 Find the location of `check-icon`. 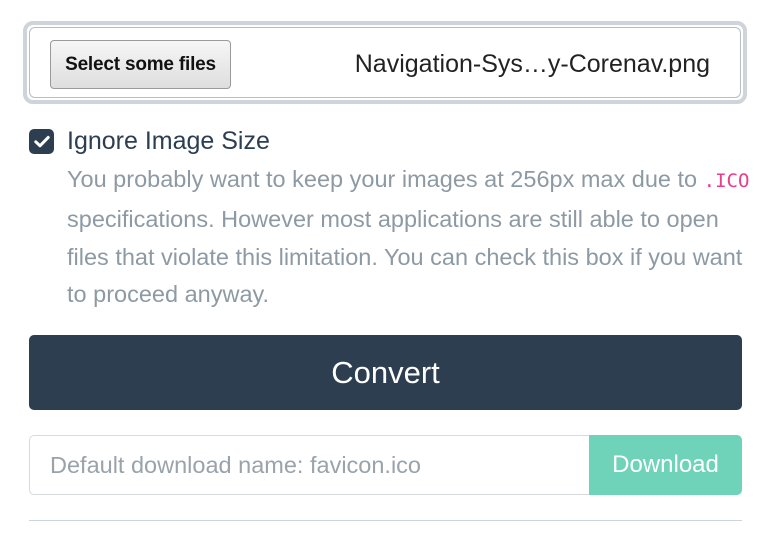

check-icon is located at coordinates (41, 141).